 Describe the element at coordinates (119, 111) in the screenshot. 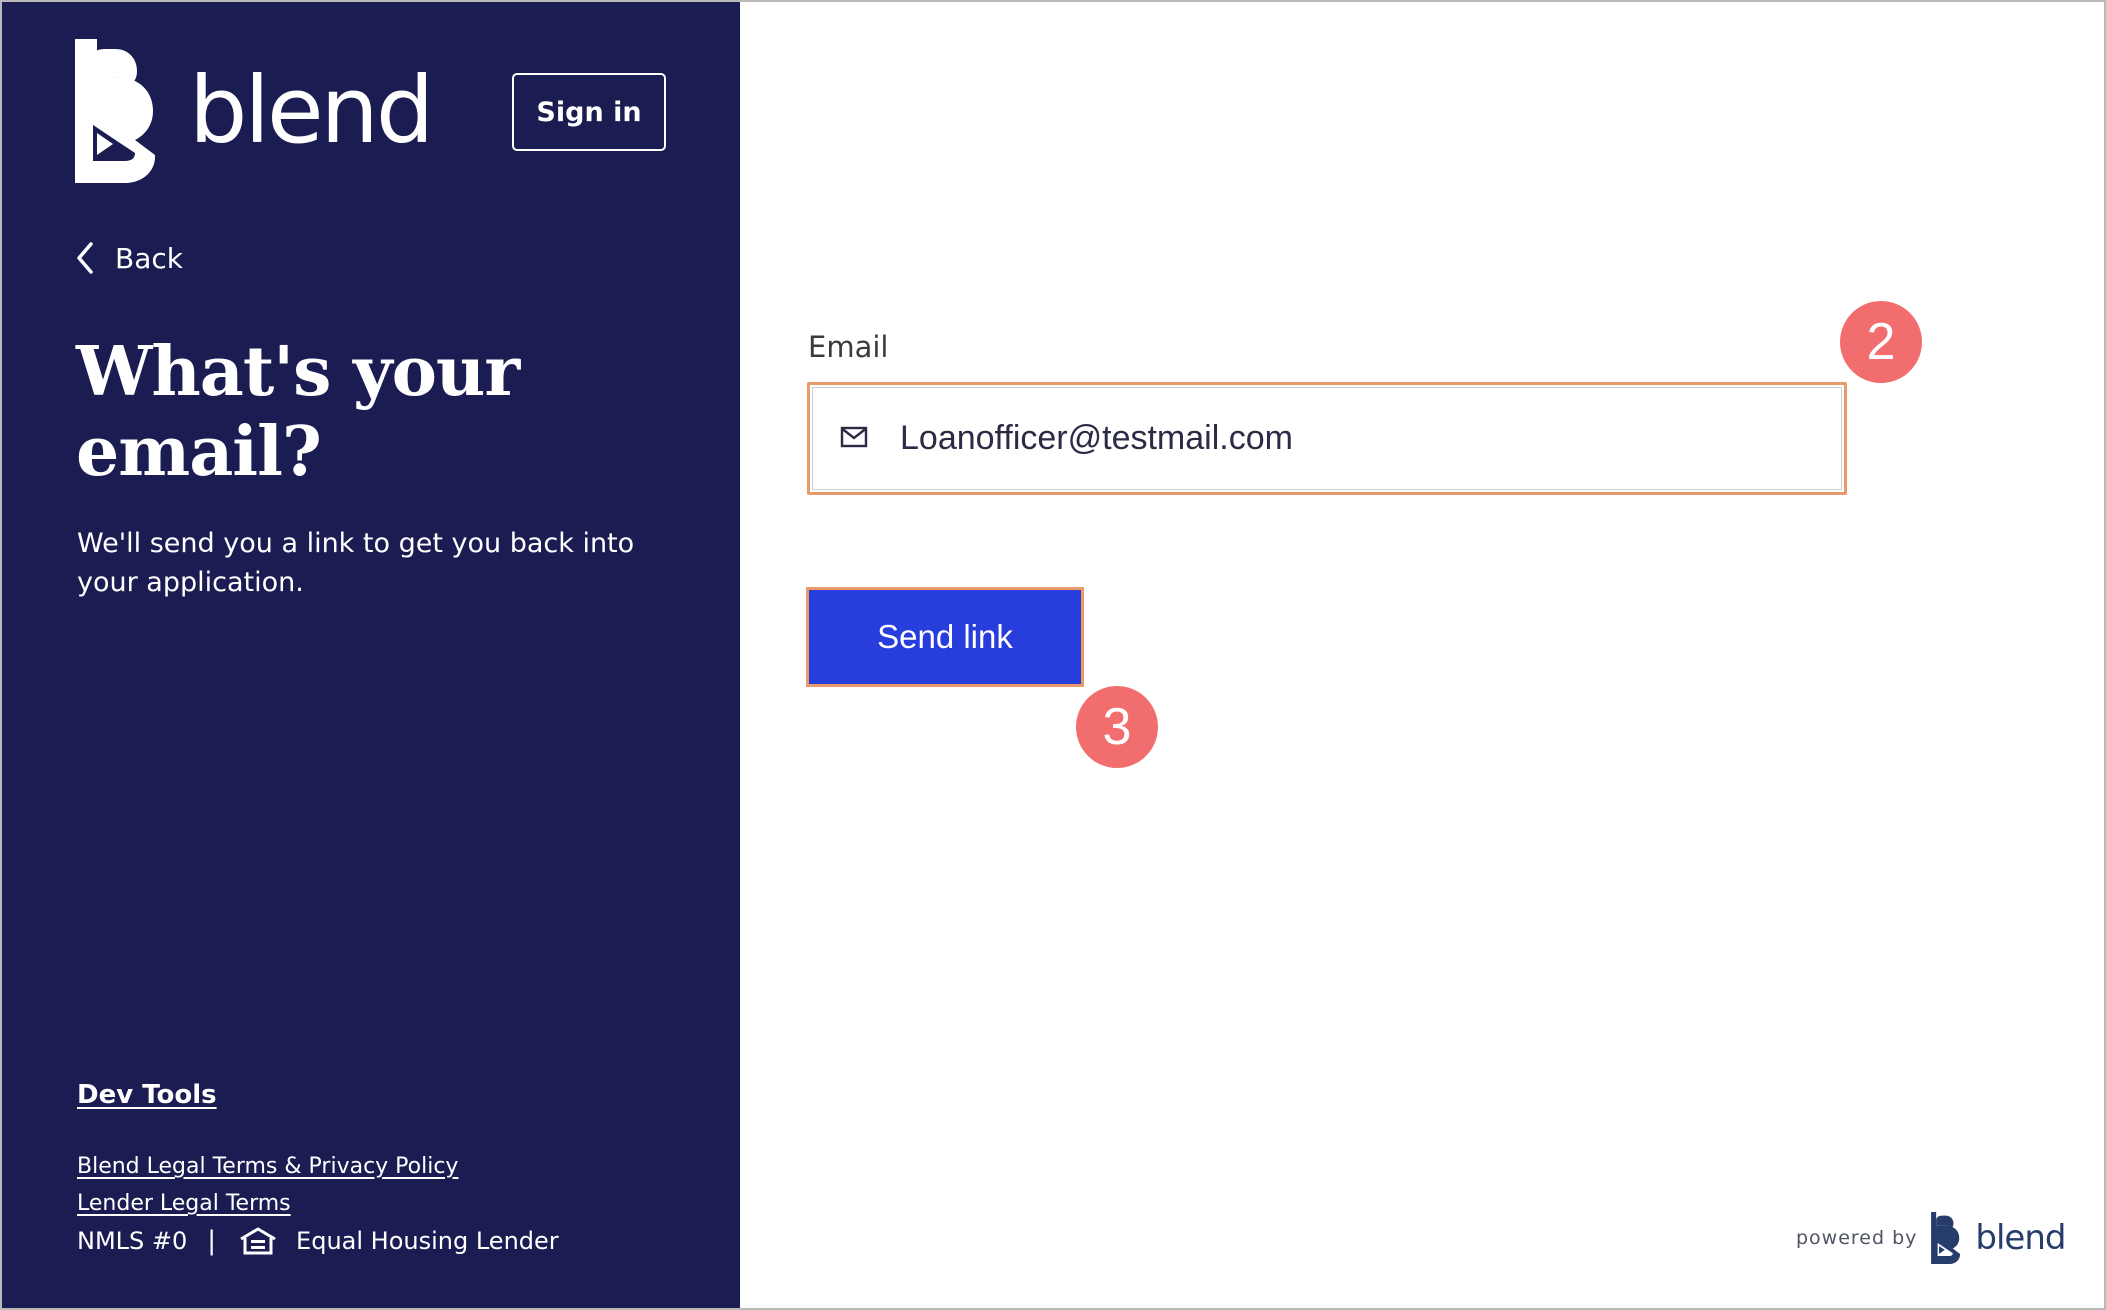

I see `blend-b-logo-icon` at that location.